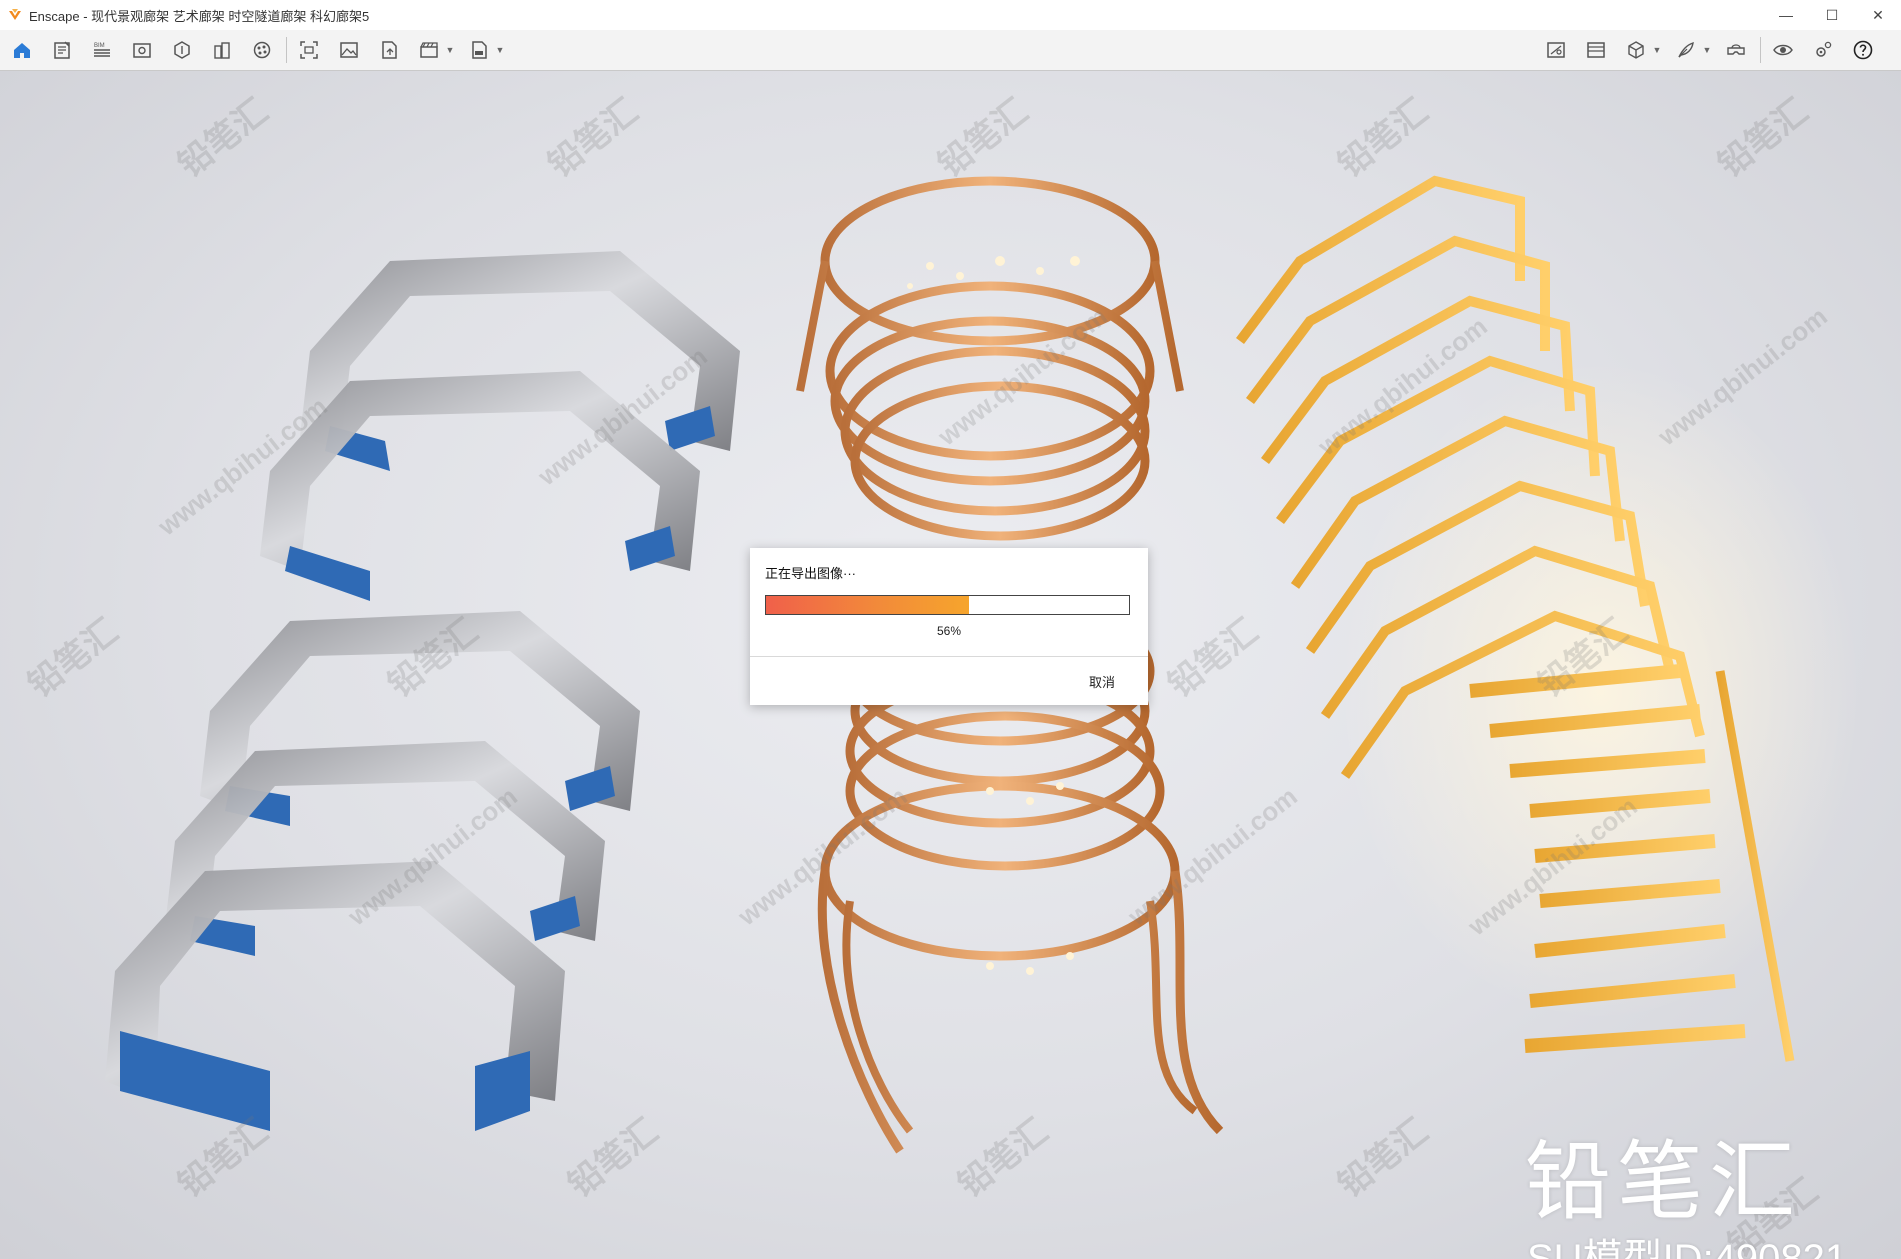 This screenshot has height=1259, width=1901. Describe the element at coordinates (949, 656) in the screenshot. I see `dialog-divider` at that location.